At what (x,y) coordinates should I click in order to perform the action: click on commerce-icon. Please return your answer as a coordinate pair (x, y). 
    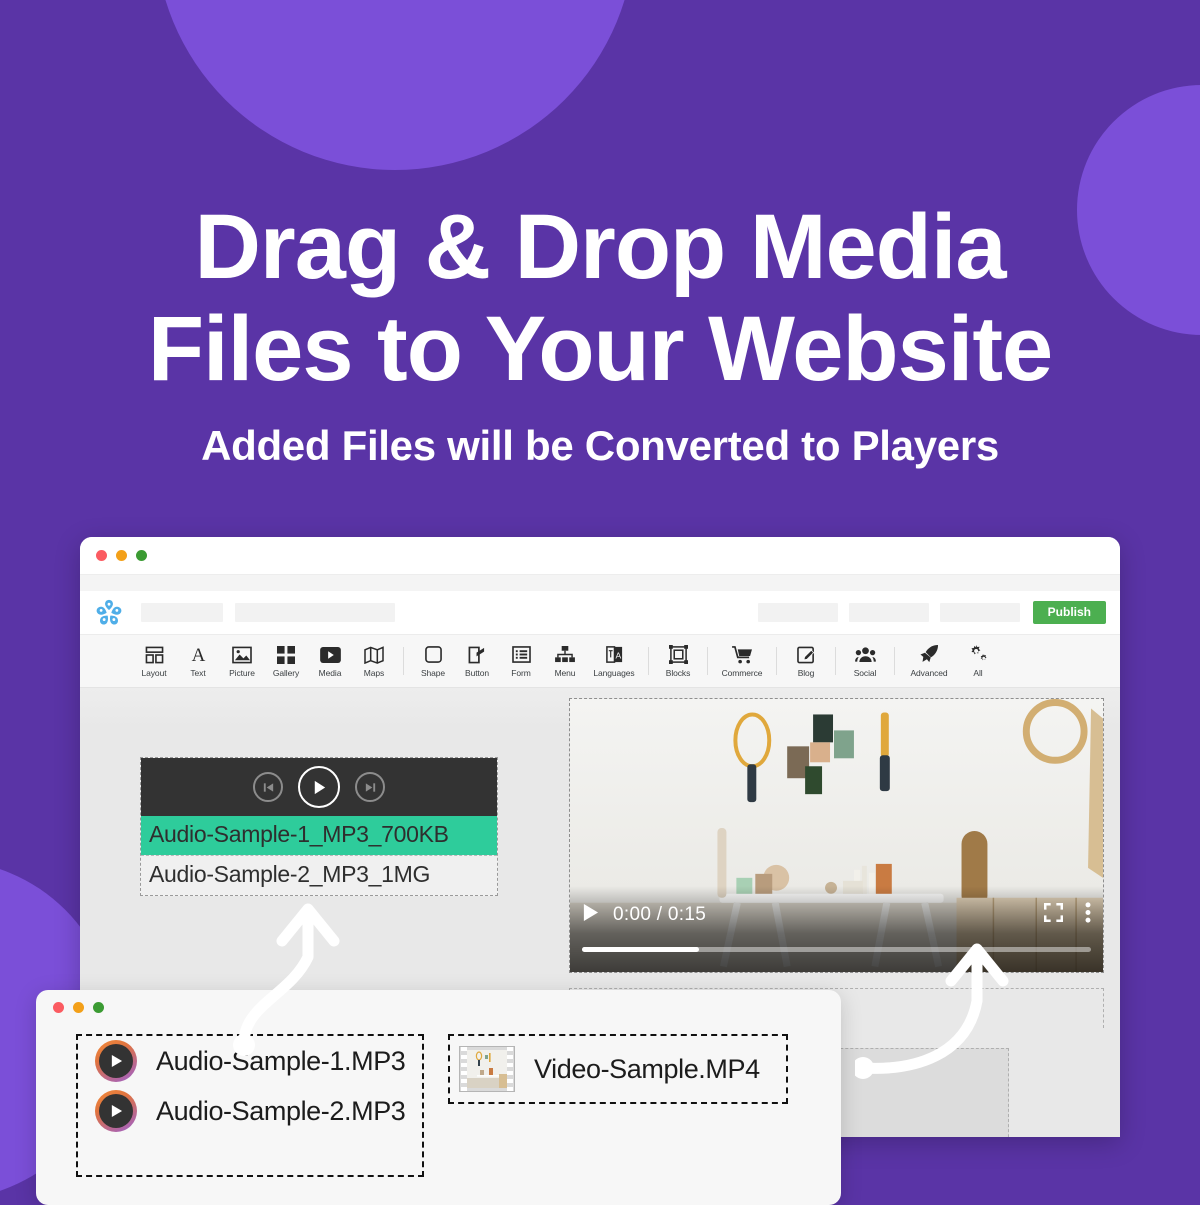
    Looking at the image, I should click on (742, 654).